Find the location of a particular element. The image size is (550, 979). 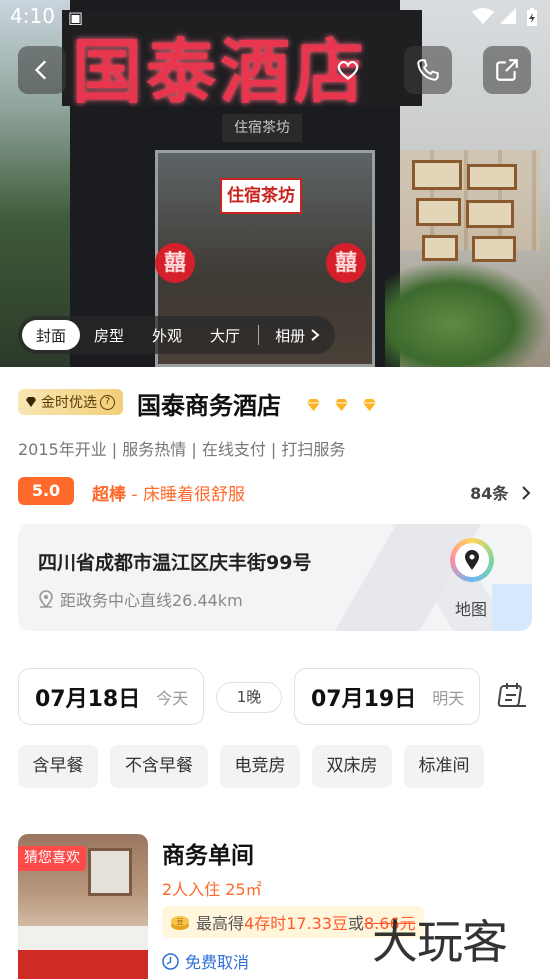

address-card: 四川省成都市温江区庆丰街99号 距政务中心直线26.44km 地图 is located at coordinates (275, 577).